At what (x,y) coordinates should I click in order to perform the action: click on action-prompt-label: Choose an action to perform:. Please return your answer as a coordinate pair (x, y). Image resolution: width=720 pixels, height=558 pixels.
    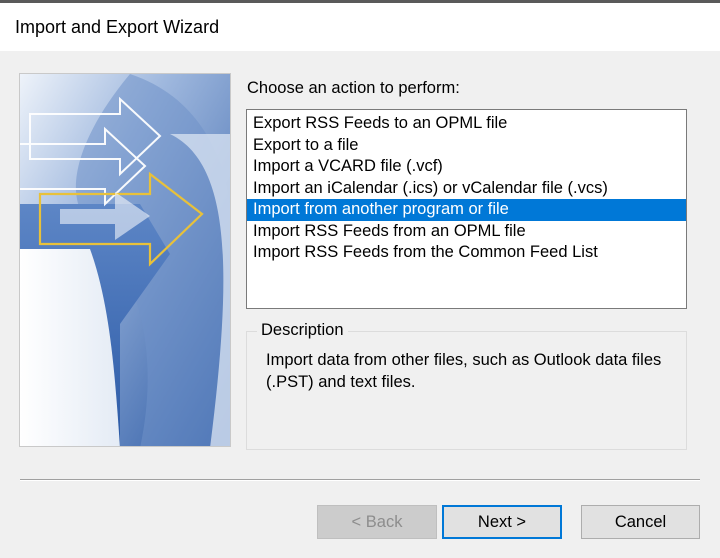
    Looking at the image, I should click on (353, 88).